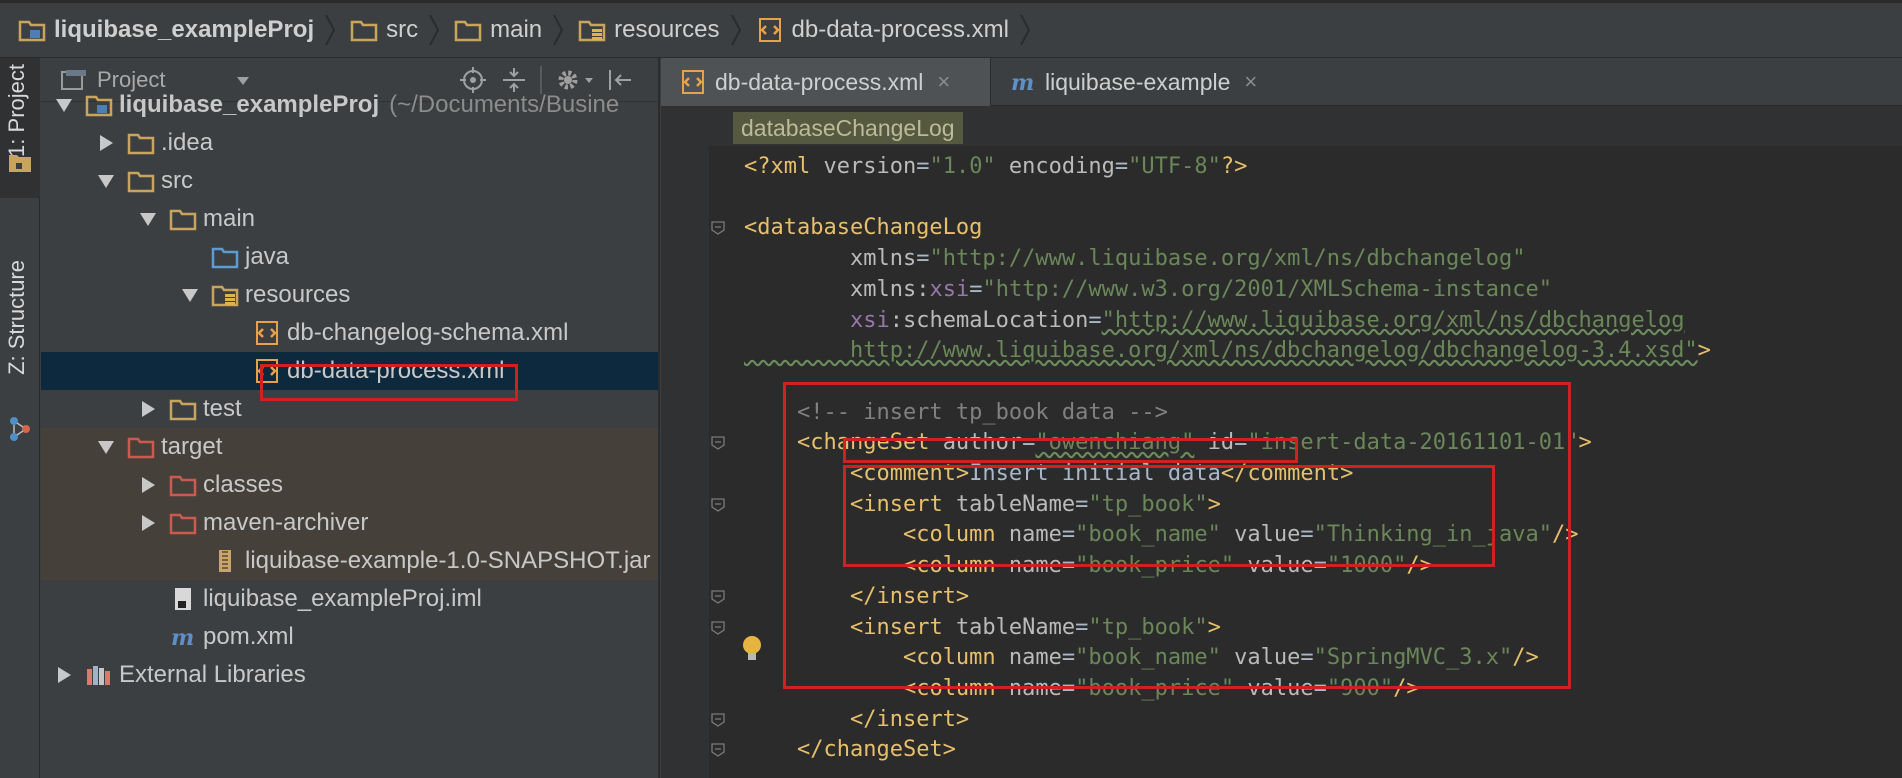 The width and height of the screenshot is (1902, 778). I want to click on code-line: </changeSet>, so click(876, 750).